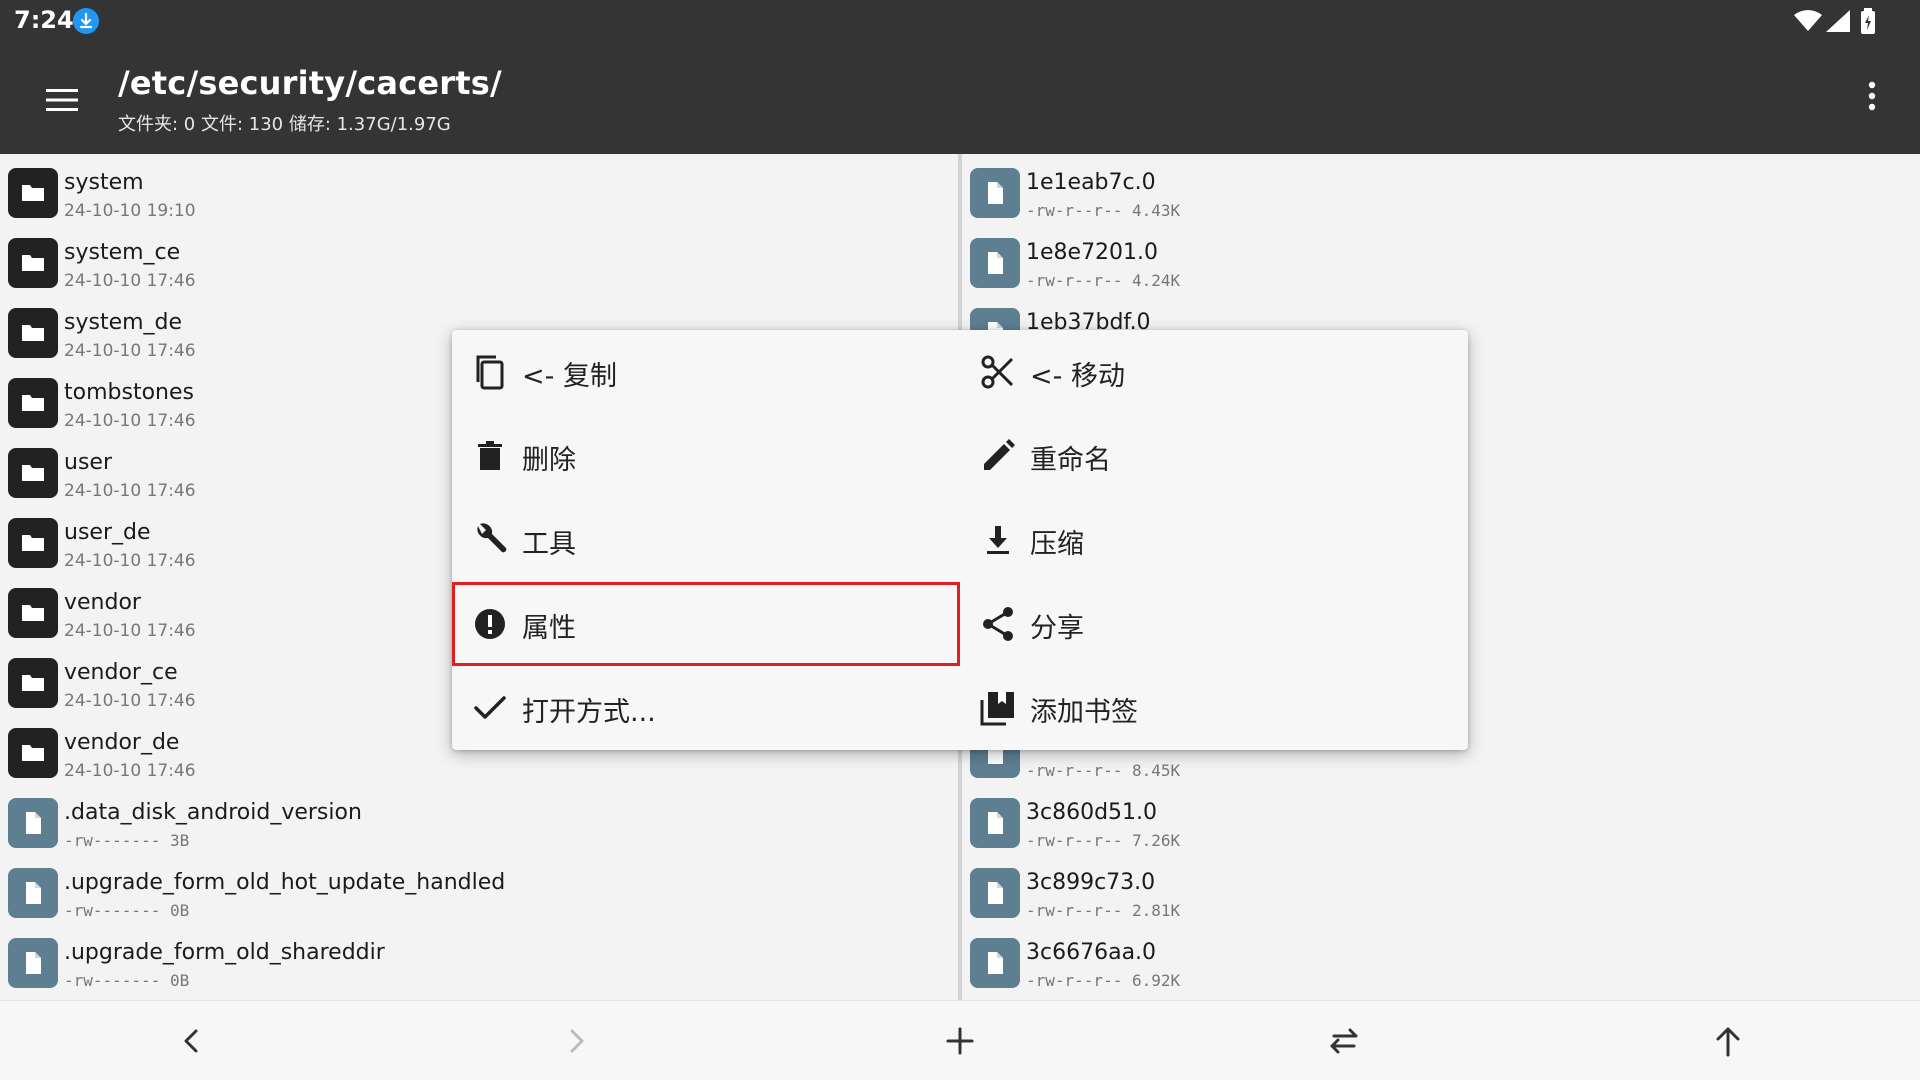 Image resolution: width=1920 pixels, height=1080 pixels. What do you see at coordinates (1214, 456) in the screenshot?
I see `menu-item-pencil: 重命名` at bounding box center [1214, 456].